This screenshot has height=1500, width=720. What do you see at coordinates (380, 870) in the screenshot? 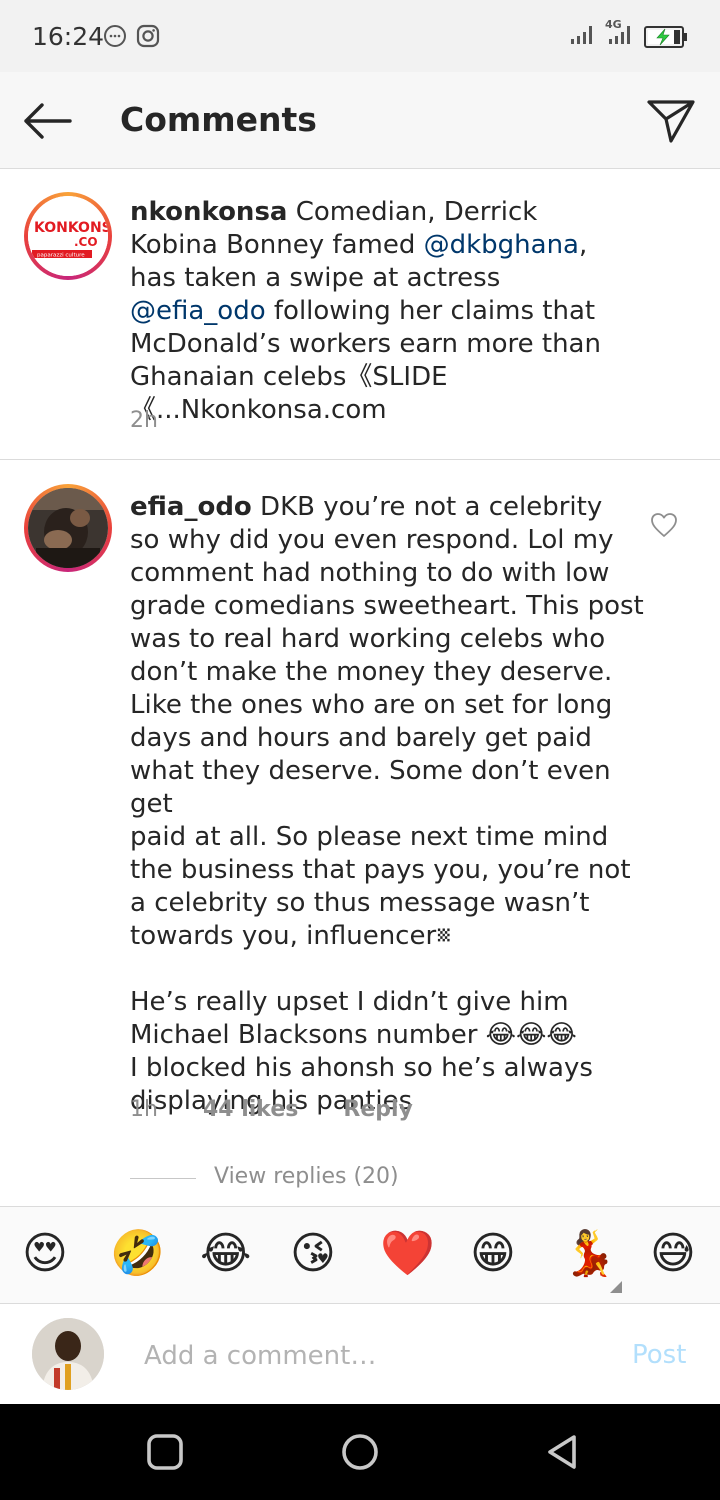
I see `comment-line: the business that pays you, you’re not` at bounding box center [380, 870].